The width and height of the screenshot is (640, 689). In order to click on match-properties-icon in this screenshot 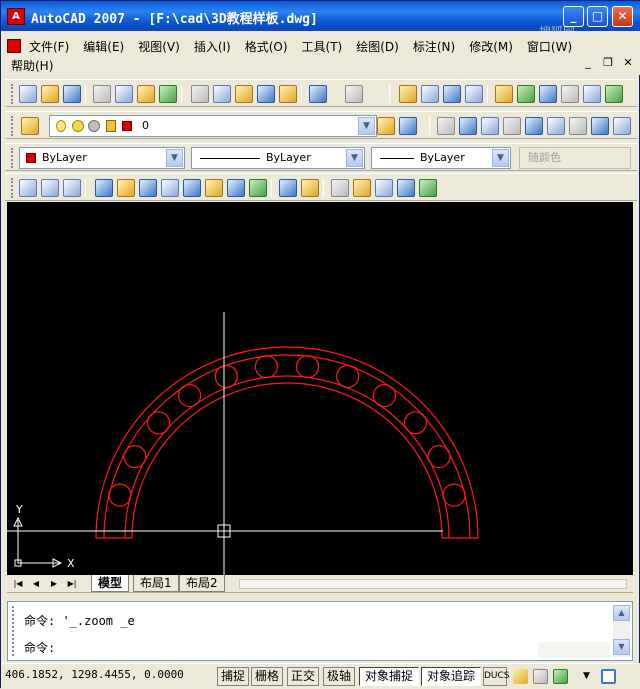, I will do `click(266, 94)`.